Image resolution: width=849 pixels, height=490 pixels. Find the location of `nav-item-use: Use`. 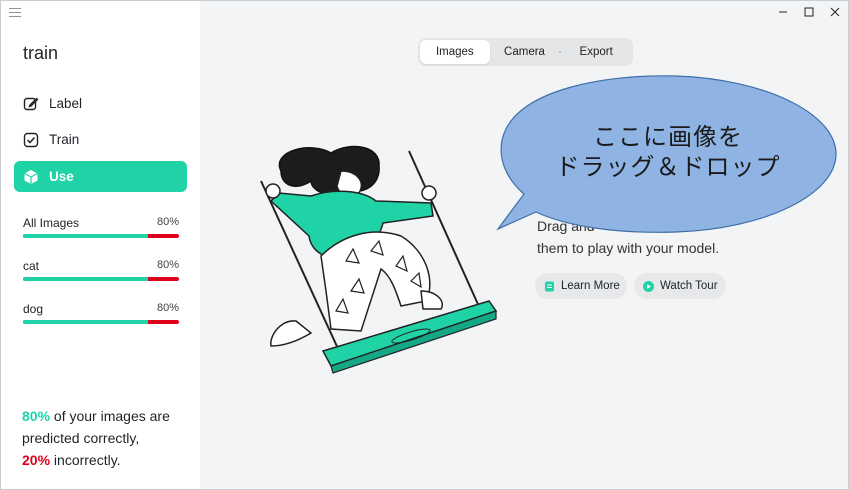

nav-item-use: Use is located at coordinates (100, 176).